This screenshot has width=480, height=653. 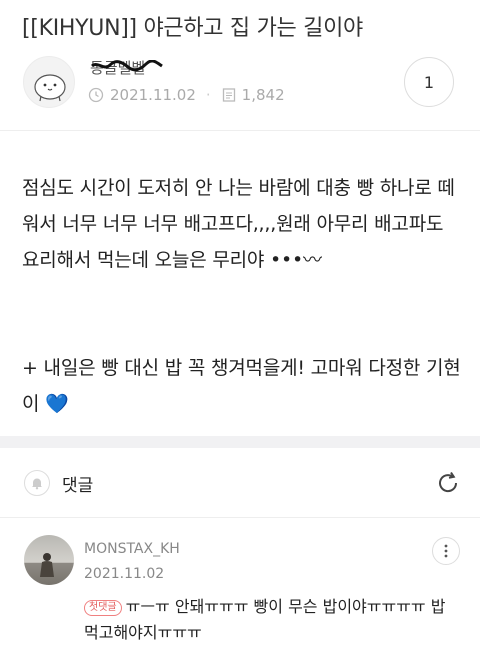 I want to click on clock-icon, so click(x=96, y=95).